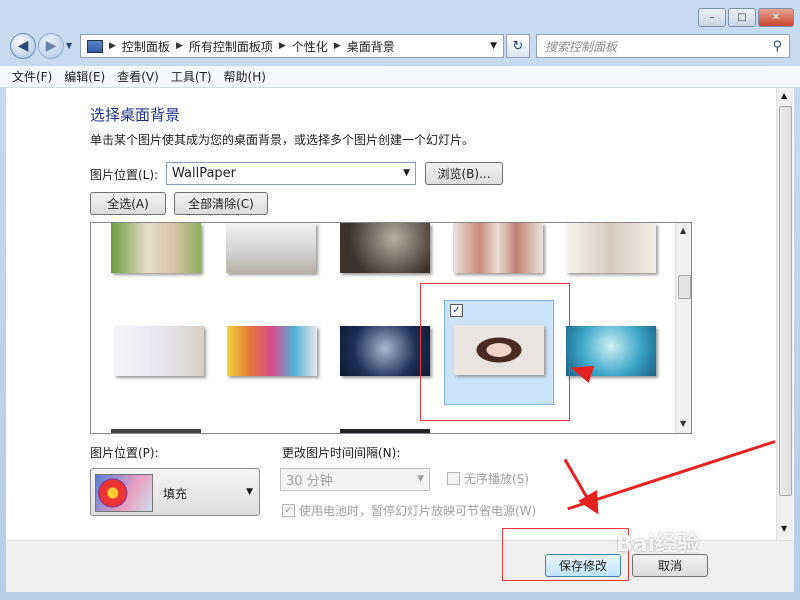  I want to click on watermark-logo: Bai经验, so click(658, 544).